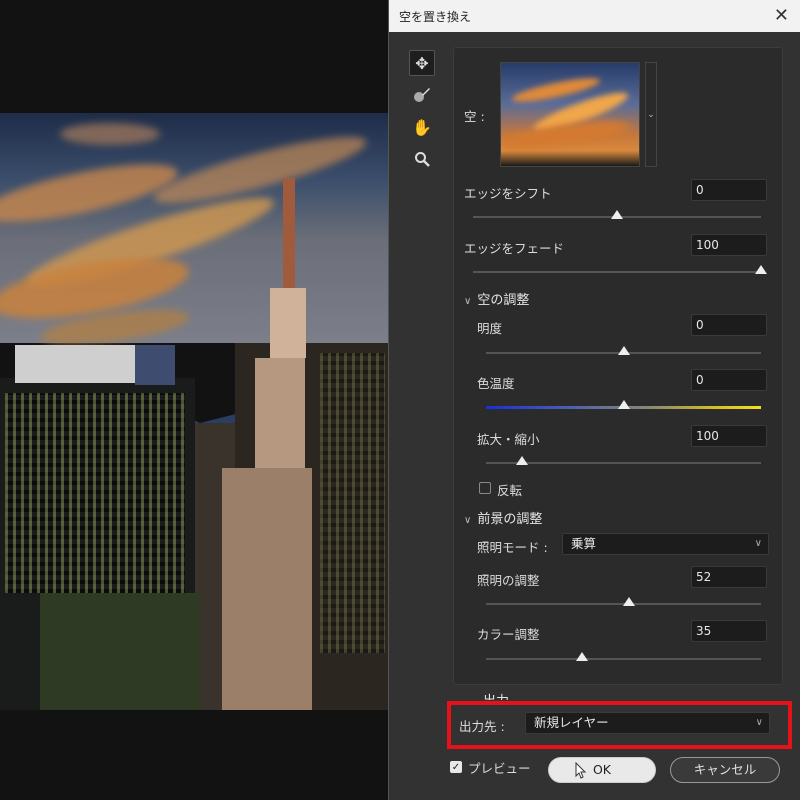  Describe the element at coordinates (512, 547) in the screenshot. I see `lighting-mode-label: 照明モード :` at that location.